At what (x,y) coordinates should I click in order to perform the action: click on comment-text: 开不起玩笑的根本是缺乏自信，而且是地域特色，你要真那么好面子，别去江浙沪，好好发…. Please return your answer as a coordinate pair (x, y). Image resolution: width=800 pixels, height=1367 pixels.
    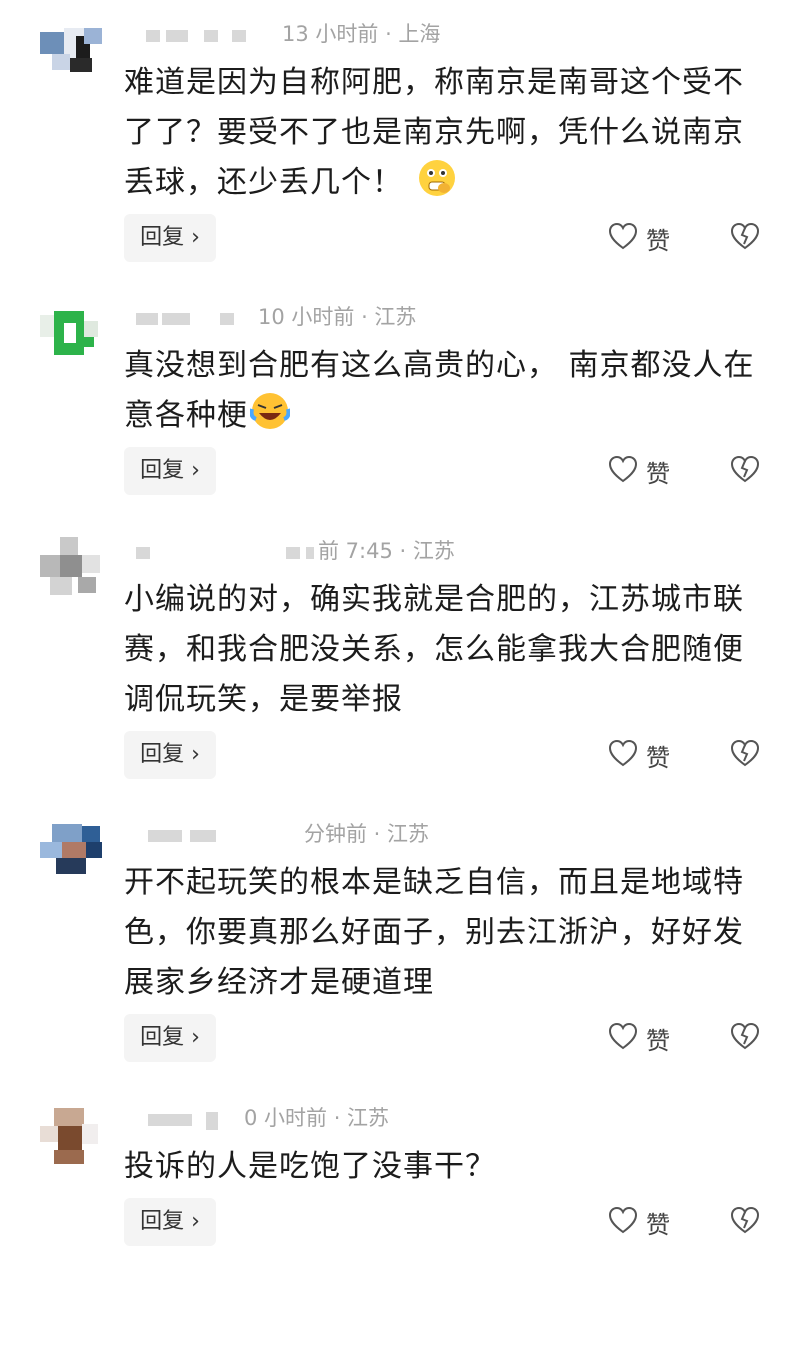
    Looking at the image, I should click on (434, 932).